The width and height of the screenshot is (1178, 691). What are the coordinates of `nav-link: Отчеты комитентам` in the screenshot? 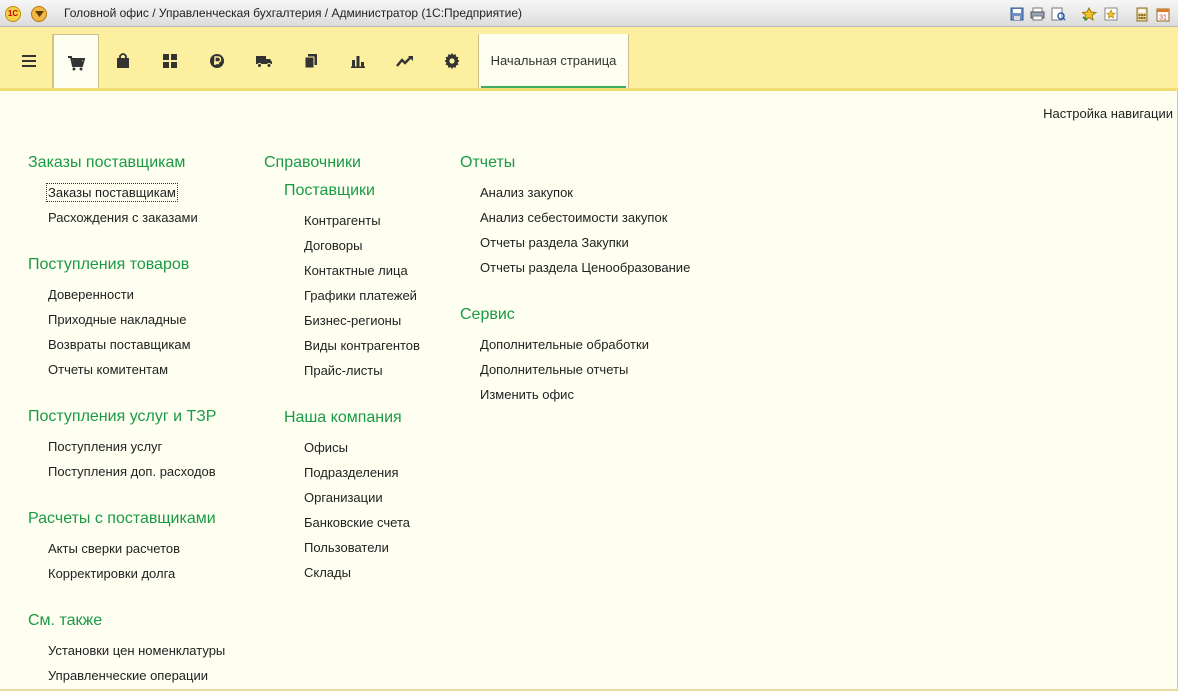 It's located at (108, 369).